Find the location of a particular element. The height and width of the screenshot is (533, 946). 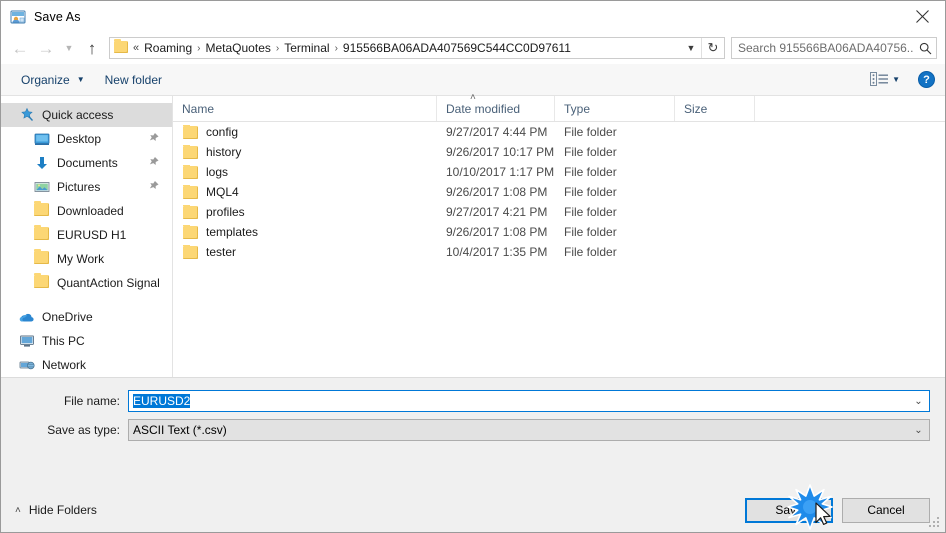

new-folder-button: New folder is located at coordinates (133, 80).